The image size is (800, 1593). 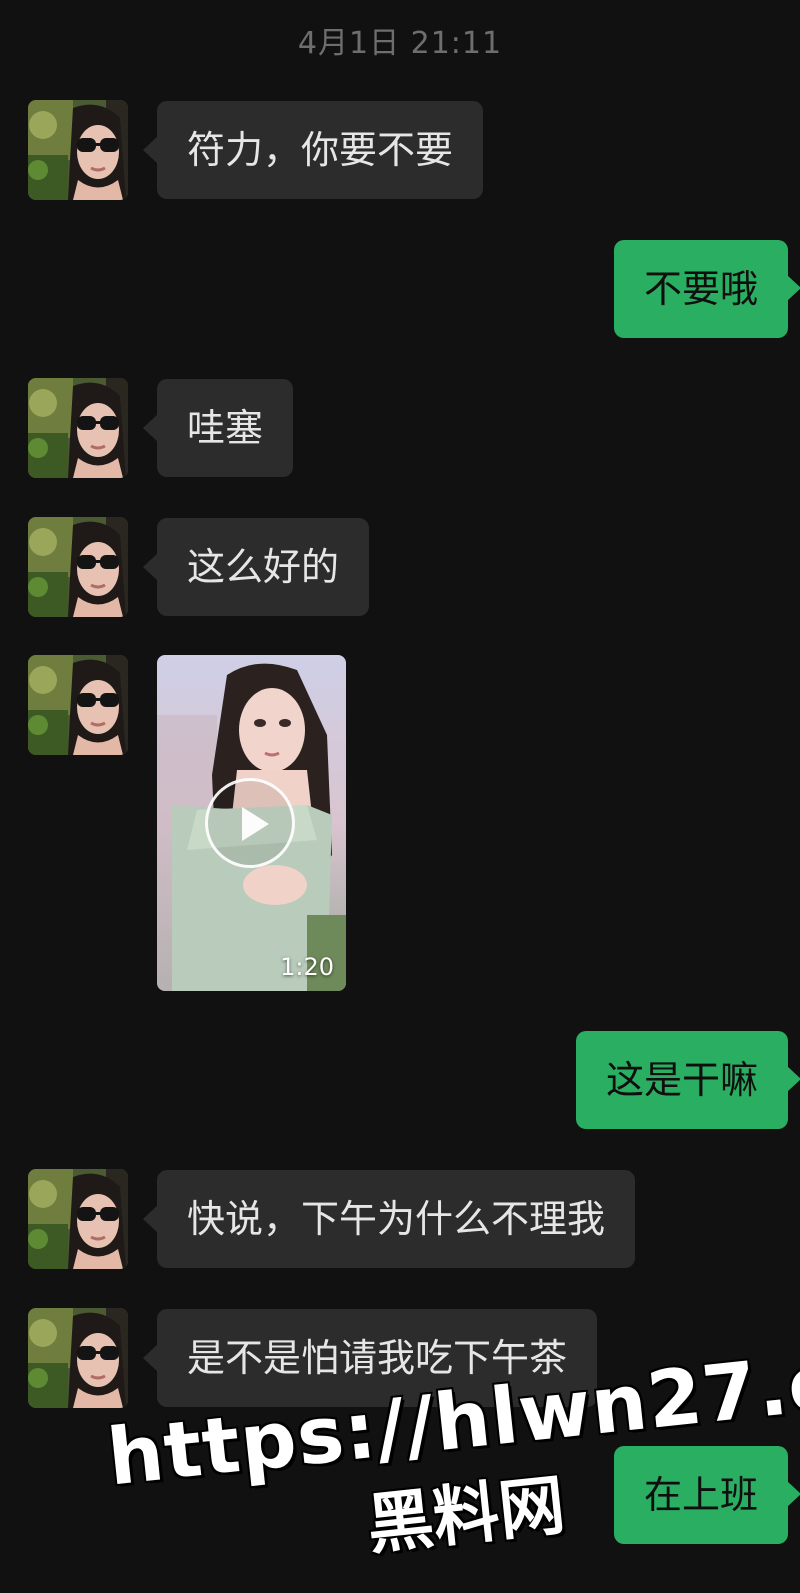 I want to click on outgoing-message-bubble: 不要哦, so click(x=706, y=289).